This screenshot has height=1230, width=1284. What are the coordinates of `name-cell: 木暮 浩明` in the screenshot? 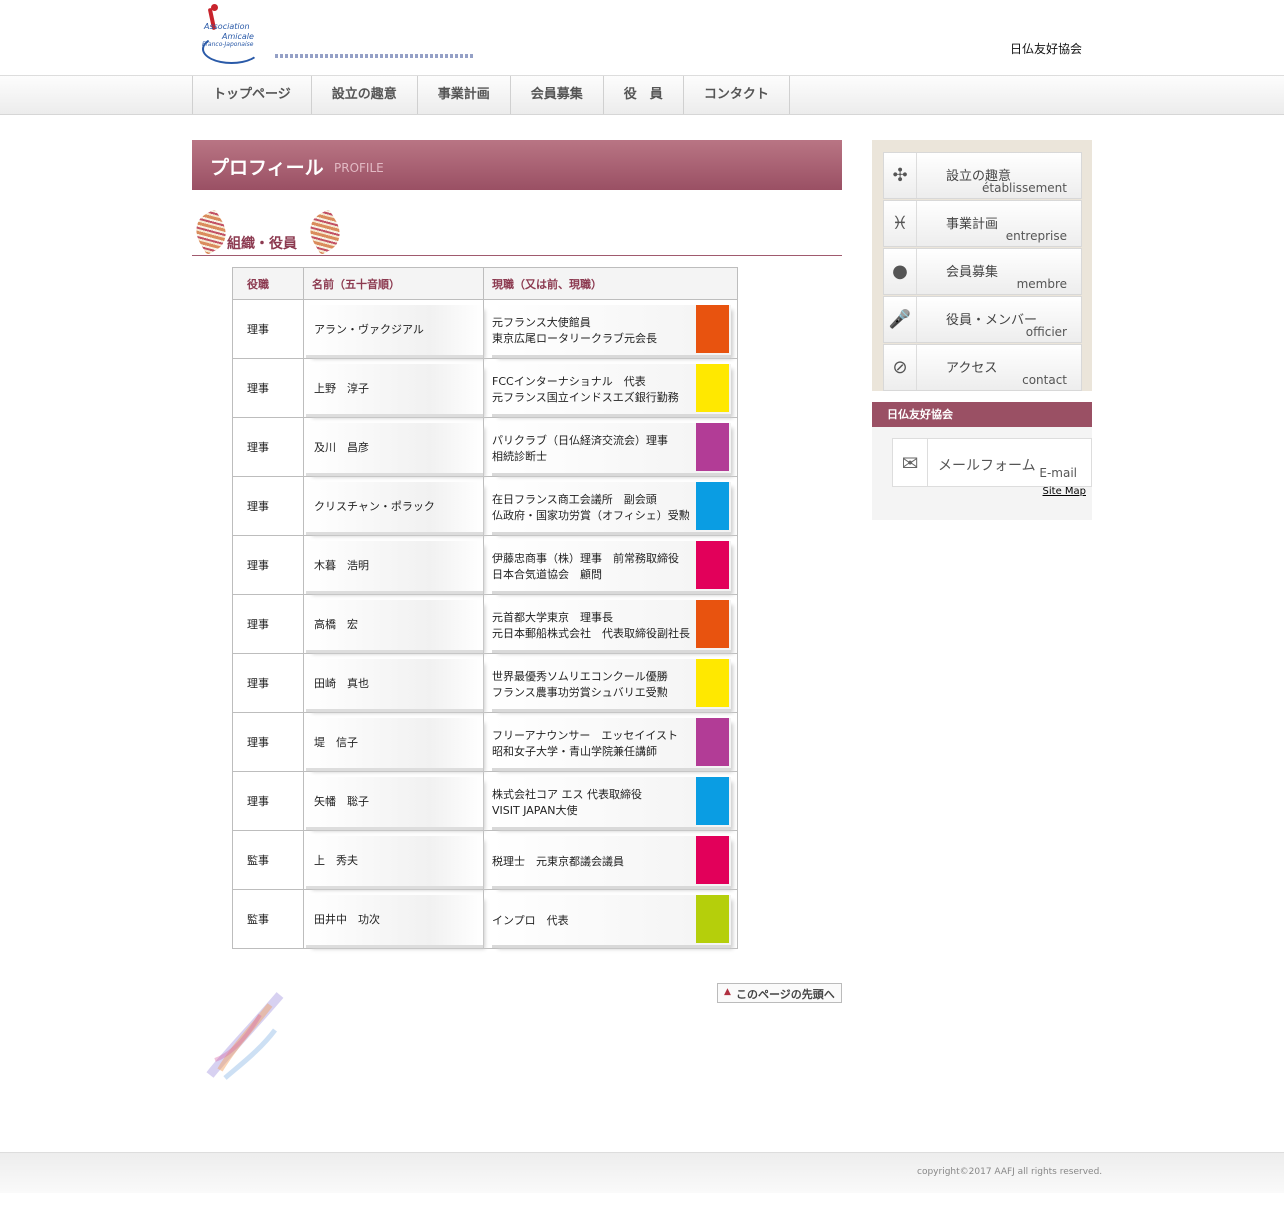 It's located at (393, 565).